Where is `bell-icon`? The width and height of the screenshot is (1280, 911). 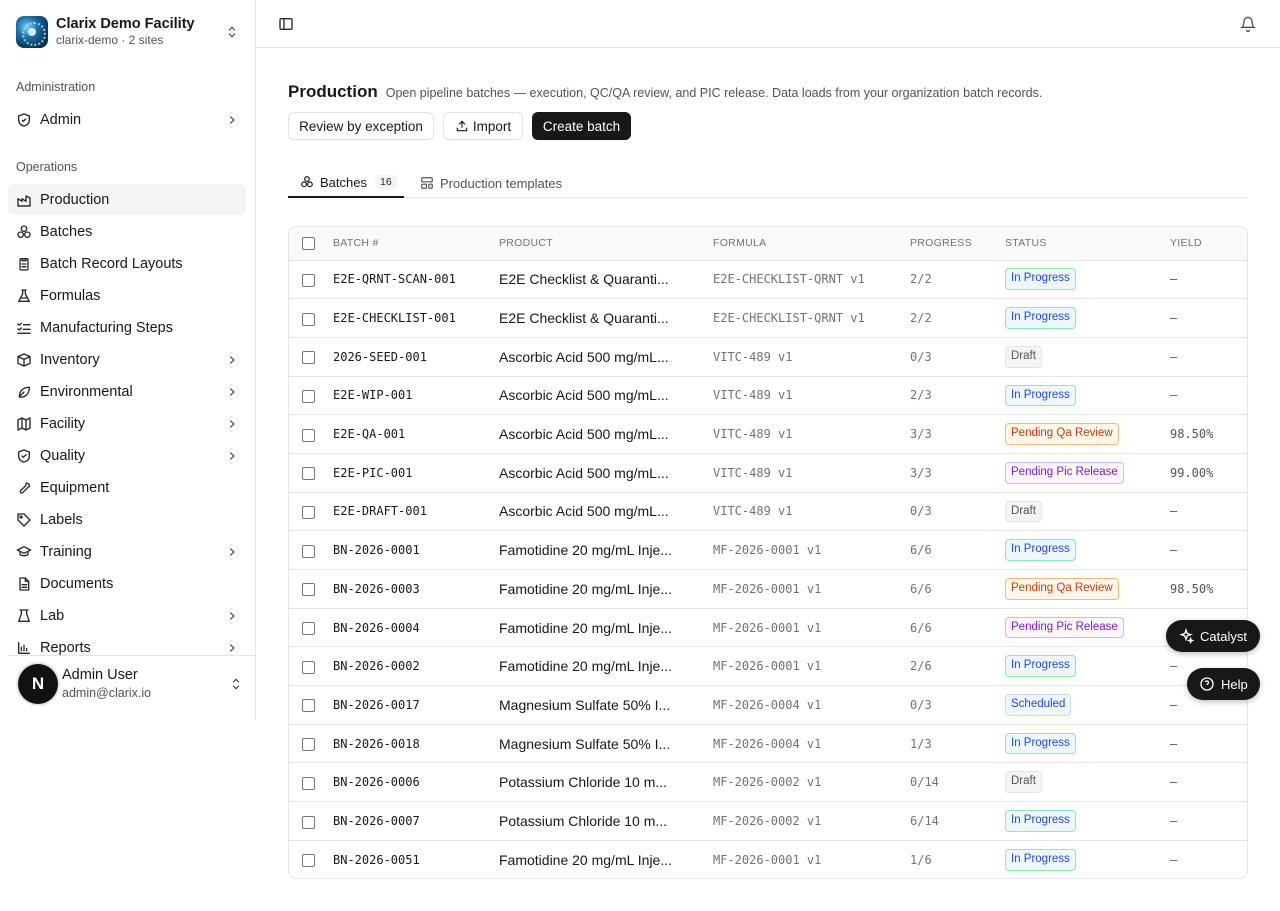 bell-icon is located at coordinates (1248, 24).